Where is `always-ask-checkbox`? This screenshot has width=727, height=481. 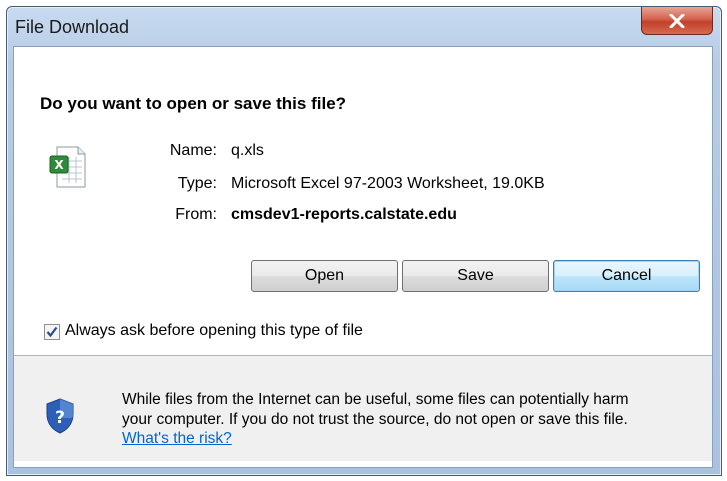 always-ask-checkbox is located at coordinates (52, 332).